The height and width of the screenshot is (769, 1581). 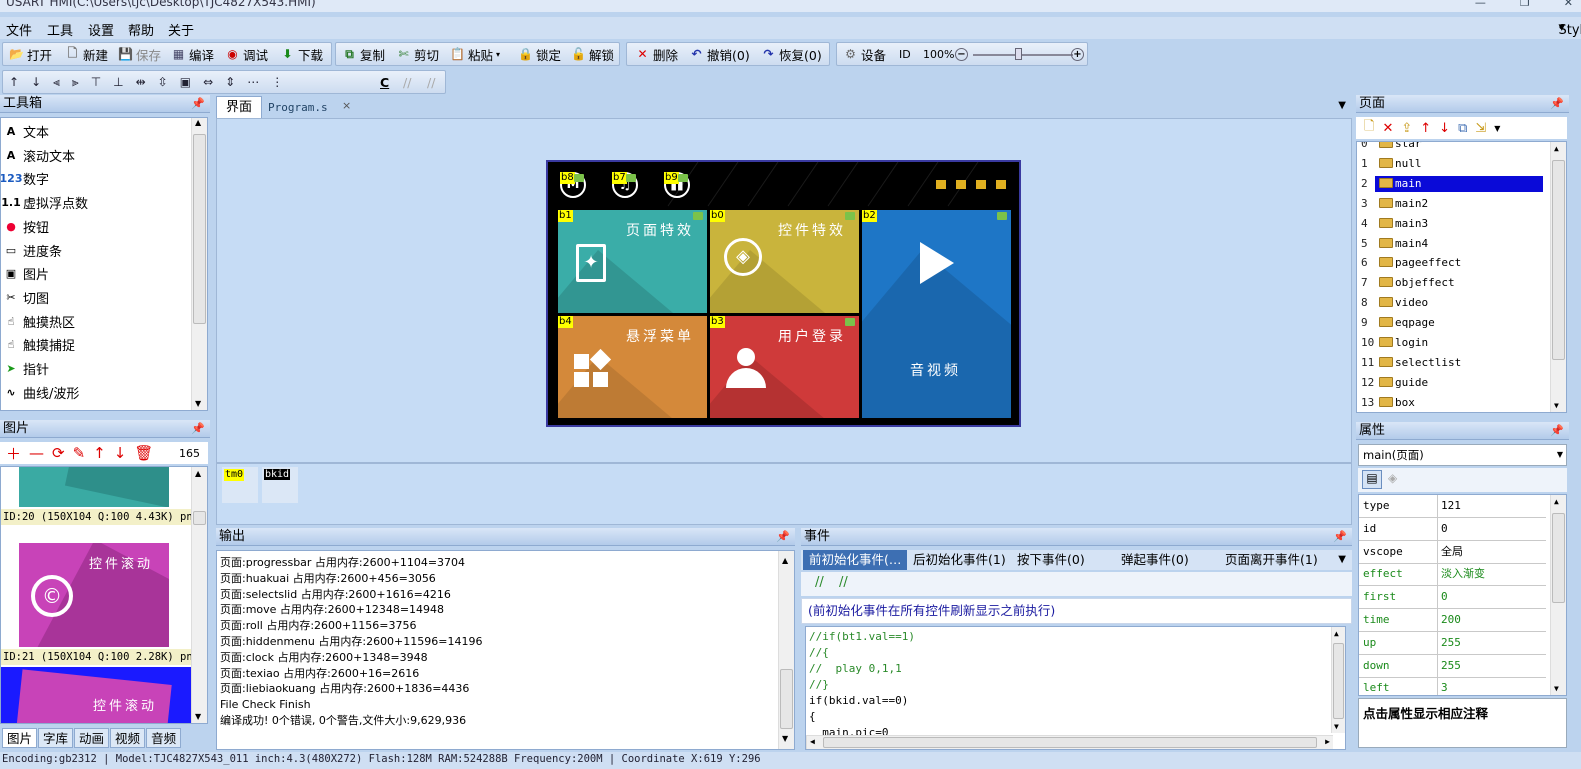 I want to click on page-item: 11 selectlist, so click(x=1452, y=363).